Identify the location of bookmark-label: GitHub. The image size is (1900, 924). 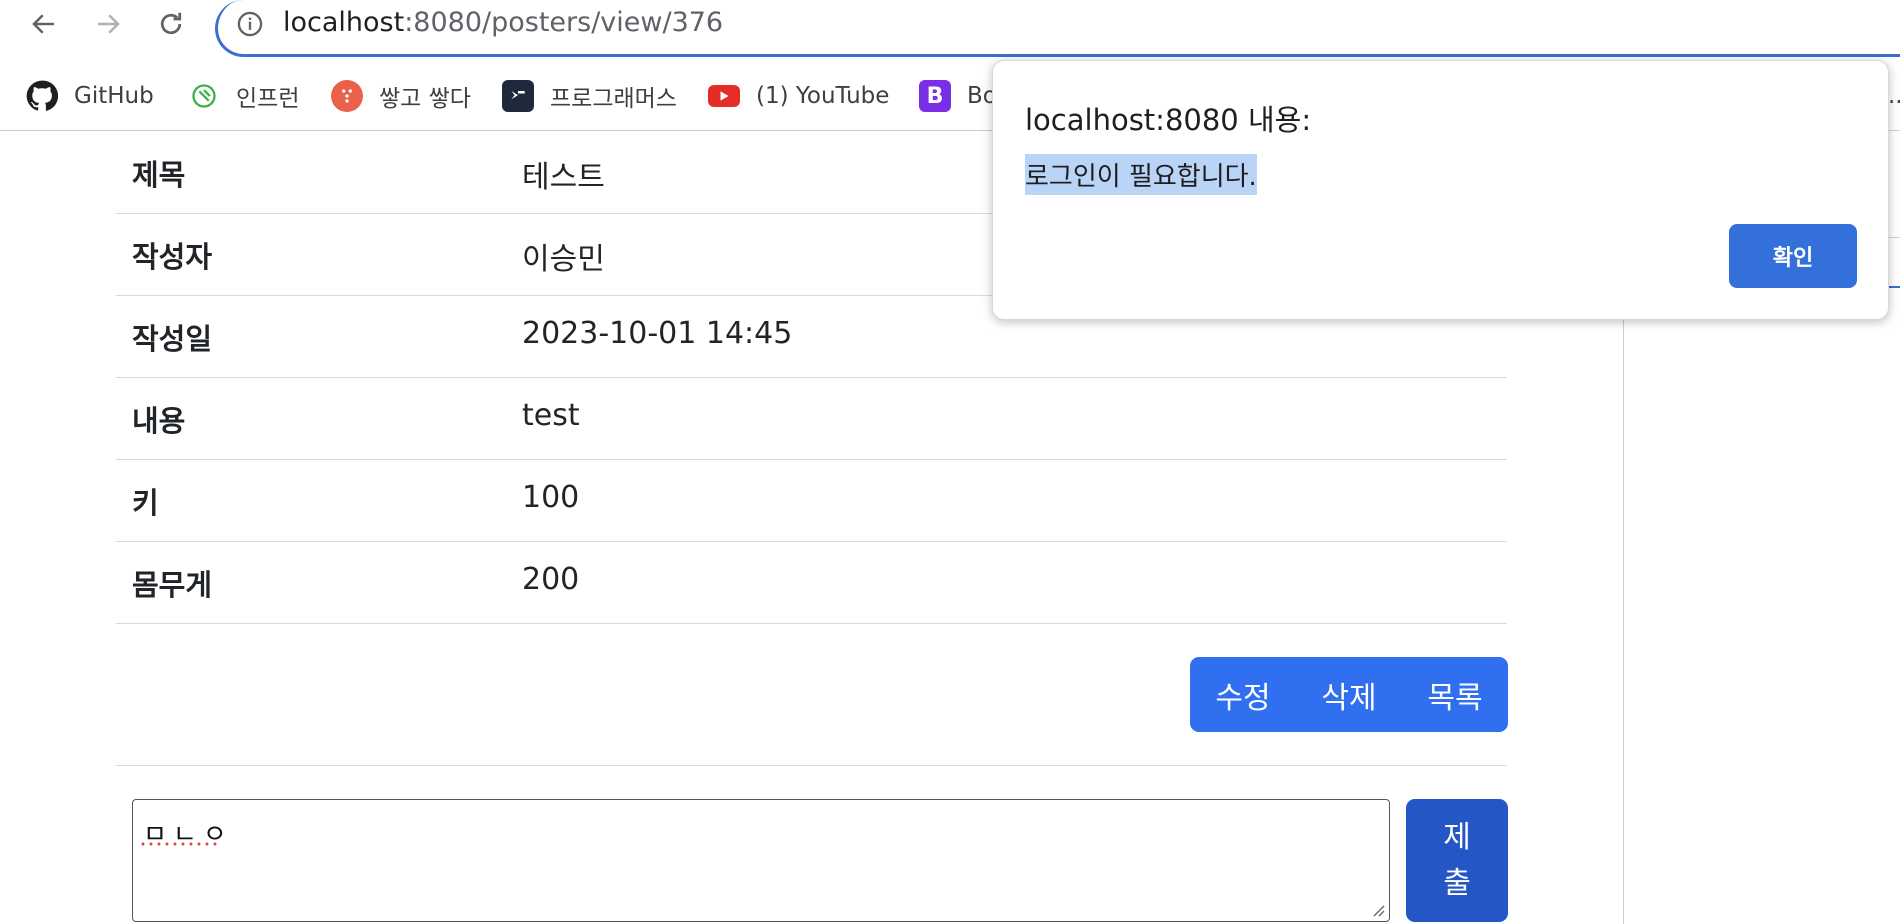
(114, 96).